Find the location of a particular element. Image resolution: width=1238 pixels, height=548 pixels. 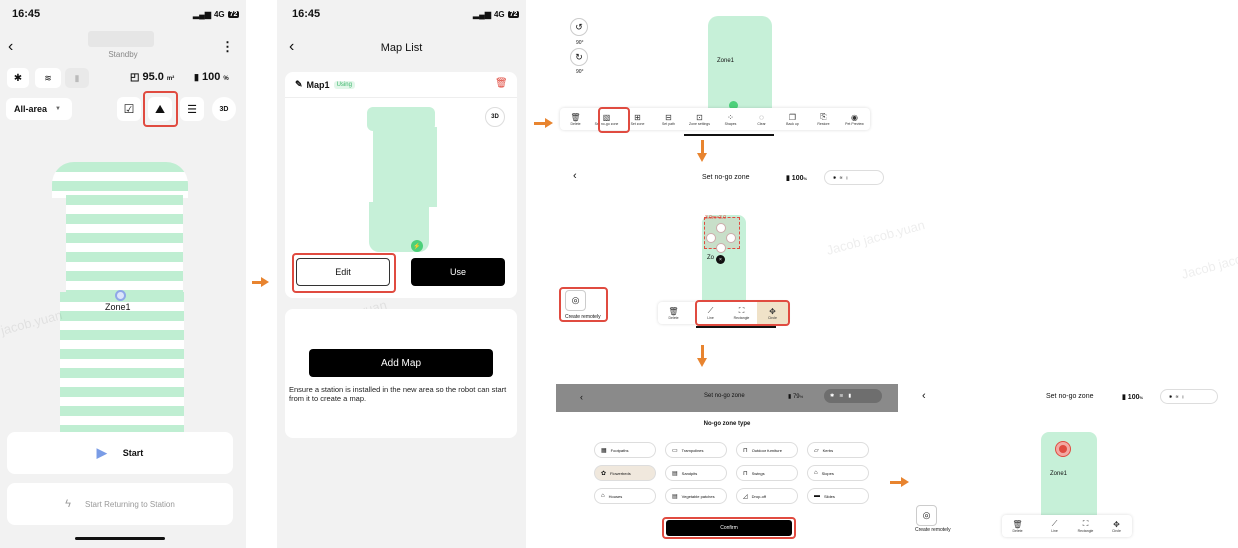

handle-left is located at coordinates (711, 238).